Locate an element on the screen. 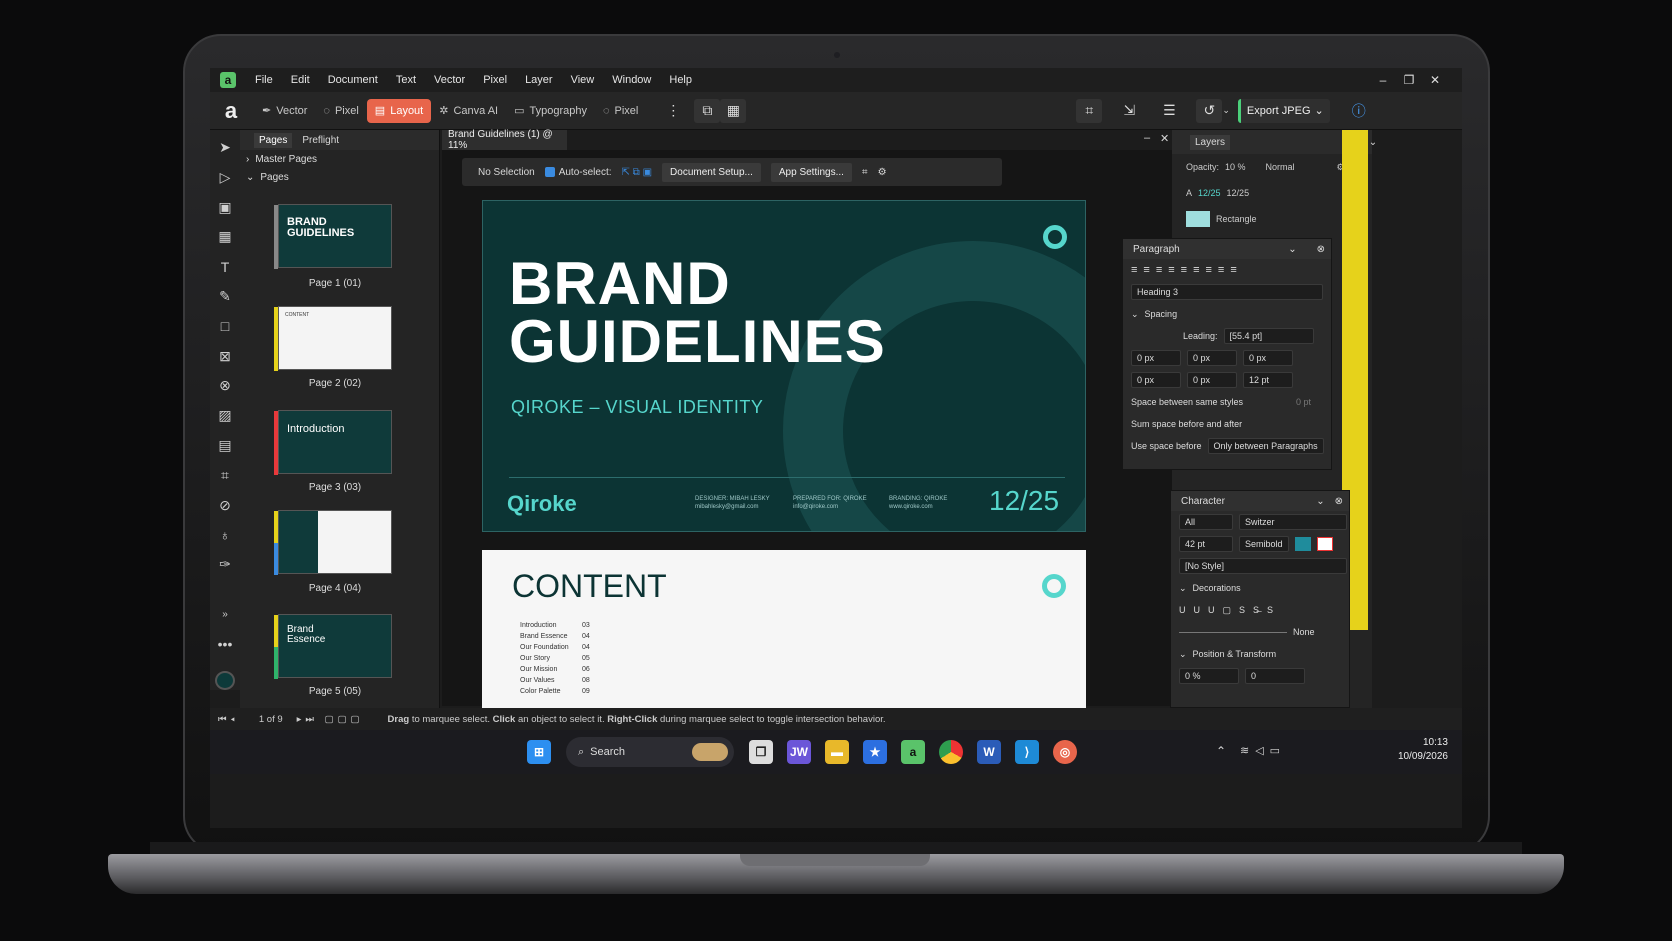 This screenshot has width=1672, height=941. decoration-buttons: UUU▢SS̶S is located at coordinates (1260, 610).